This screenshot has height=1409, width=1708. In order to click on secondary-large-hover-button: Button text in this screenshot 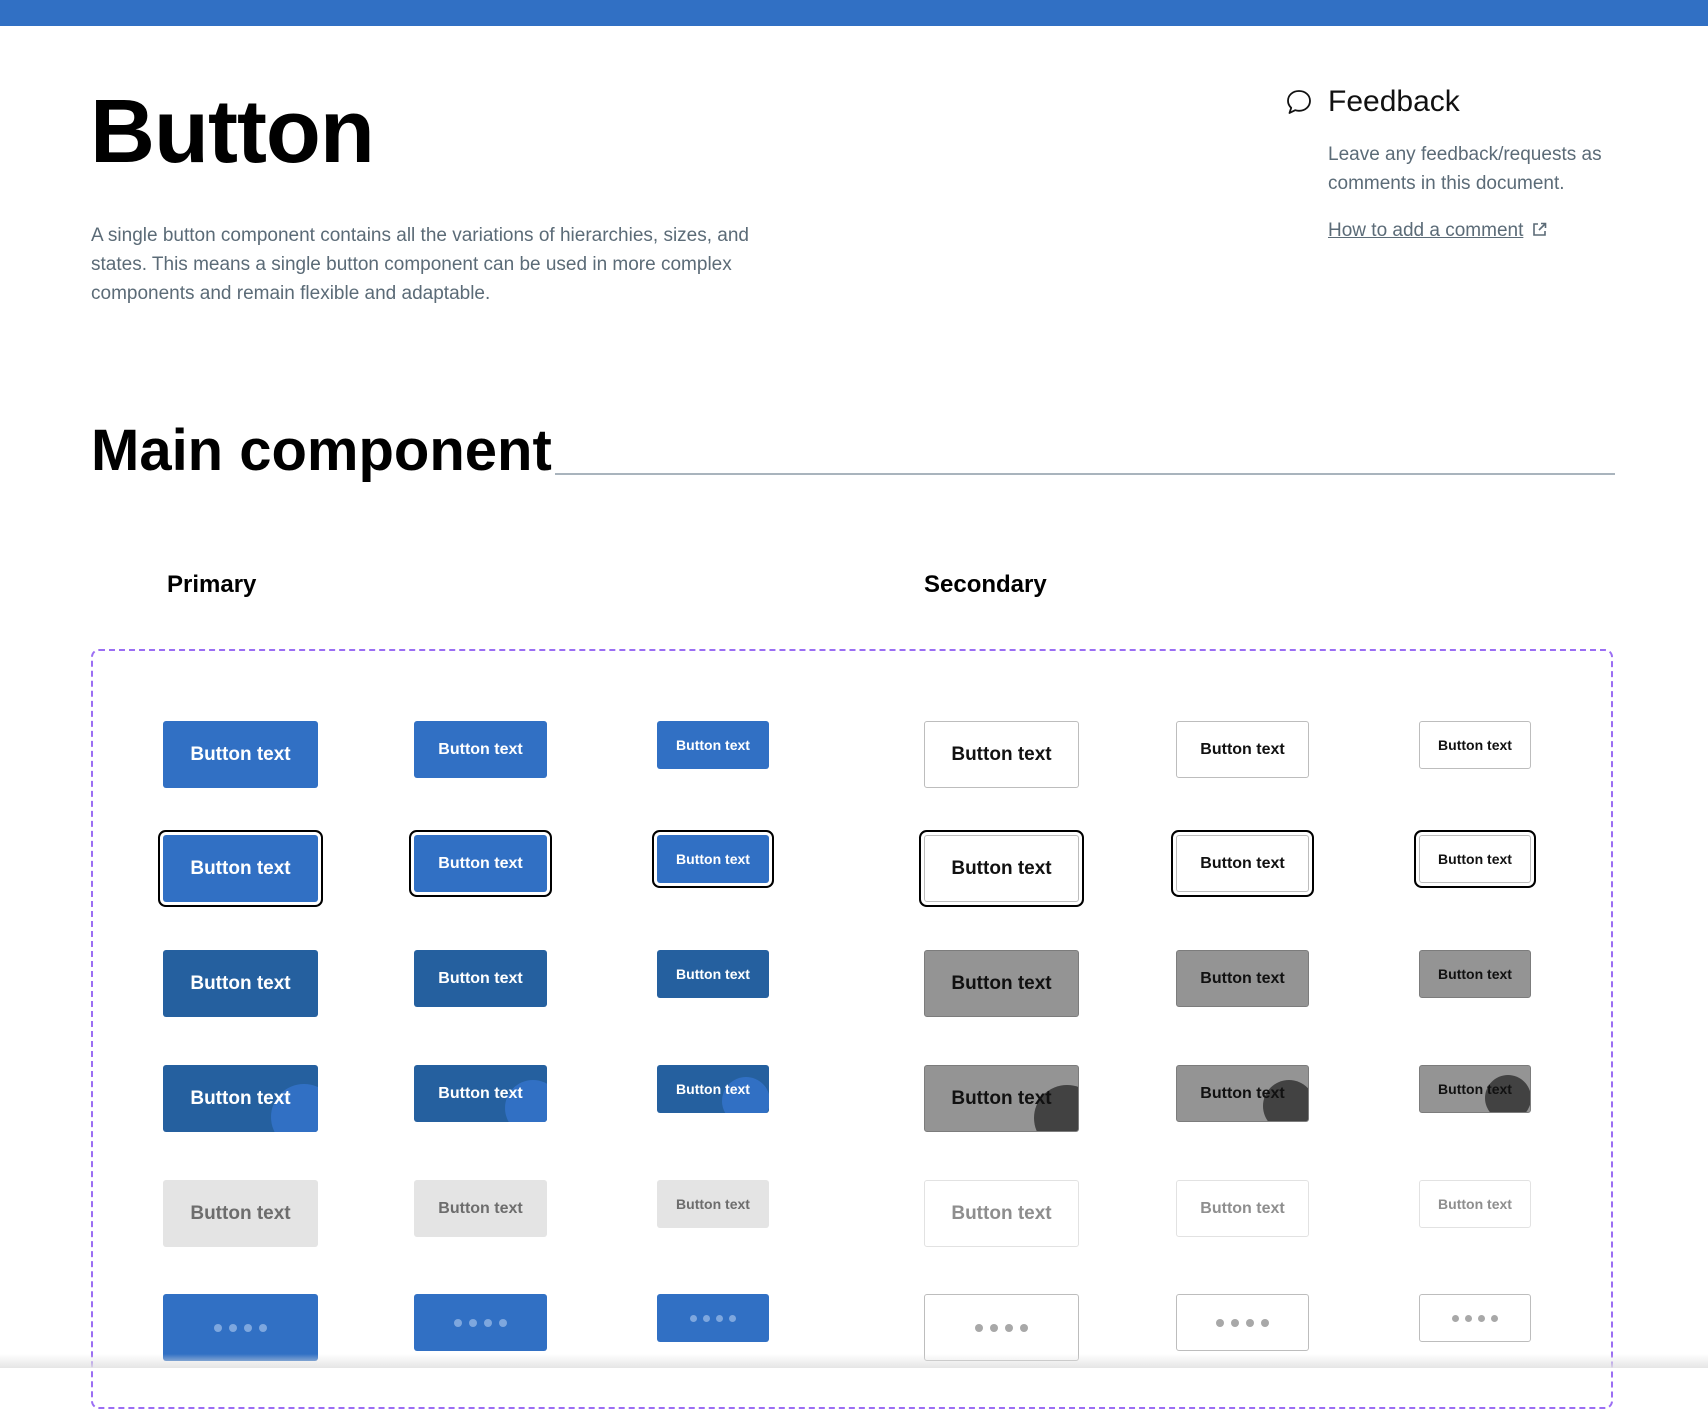, I will do `click(1001, 983)`.